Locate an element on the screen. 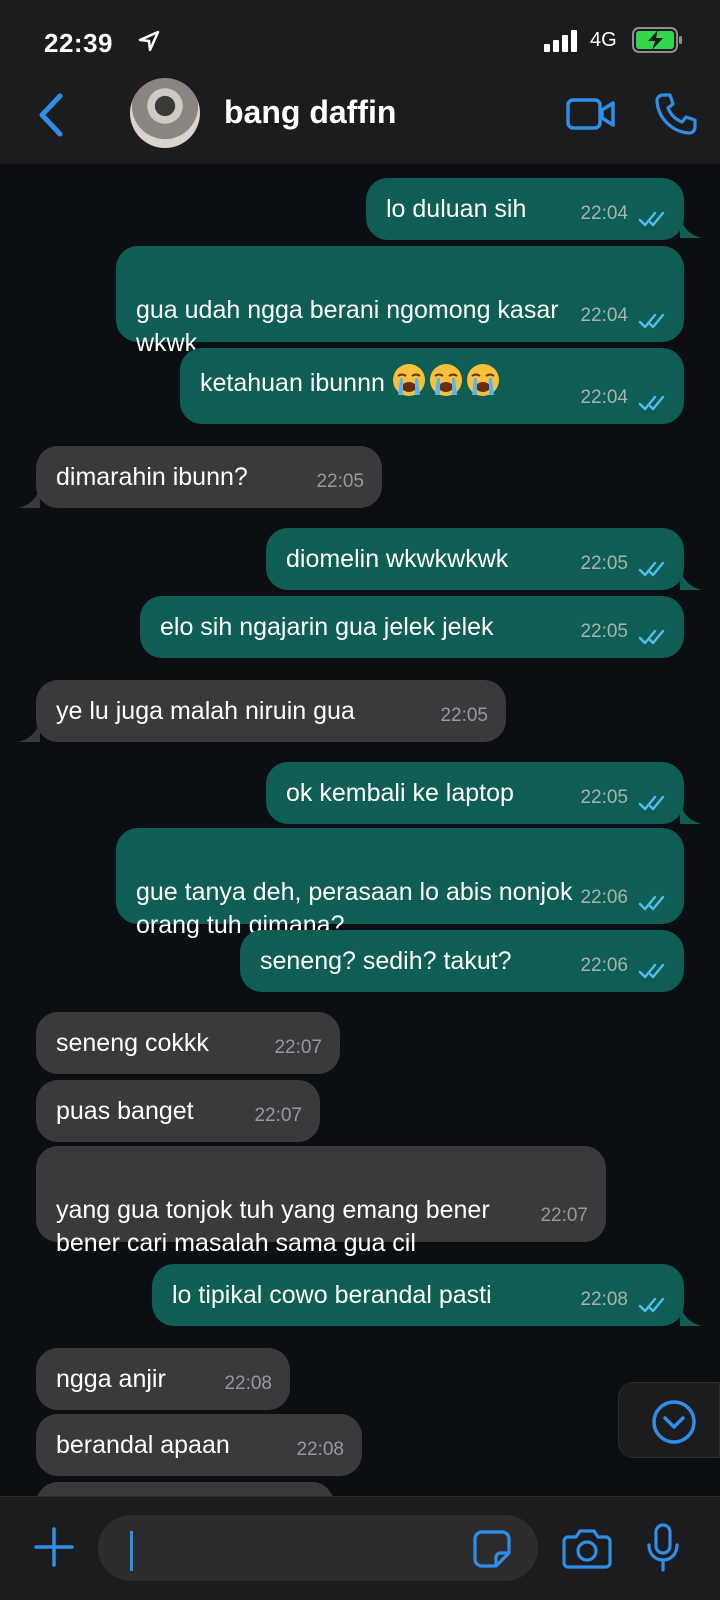 The height and width of the screenshot is (1600, 720). message-text: ye lu juga malah niruin gua is located at coordinates (205, 711).